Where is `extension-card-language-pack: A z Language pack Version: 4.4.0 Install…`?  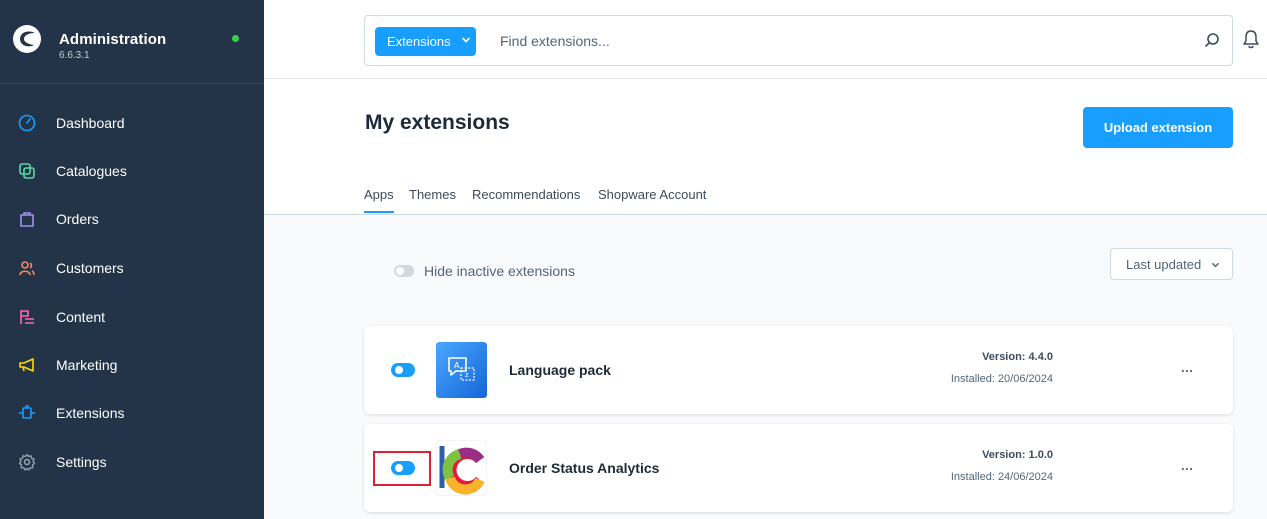
extension-card-language-pack: A z Language pack Version: 4.4.0 Install… is located at coordinates (798, 370).